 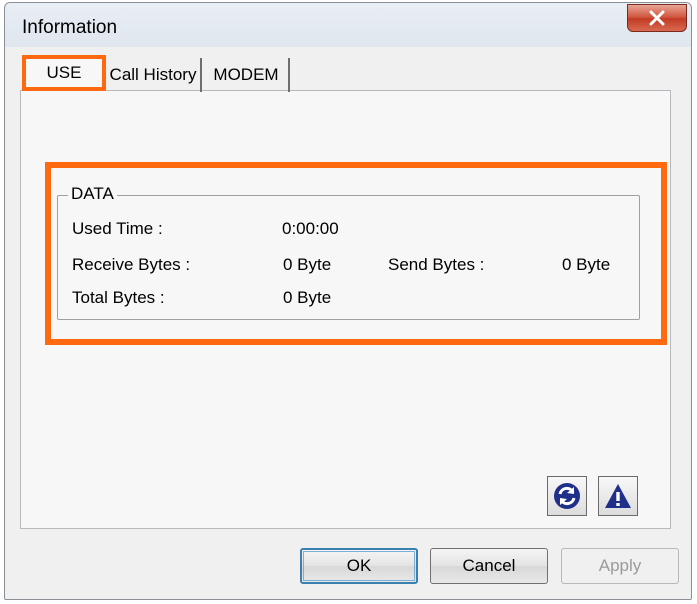 I want to click on refresh-button, so click(x=567, y=496).